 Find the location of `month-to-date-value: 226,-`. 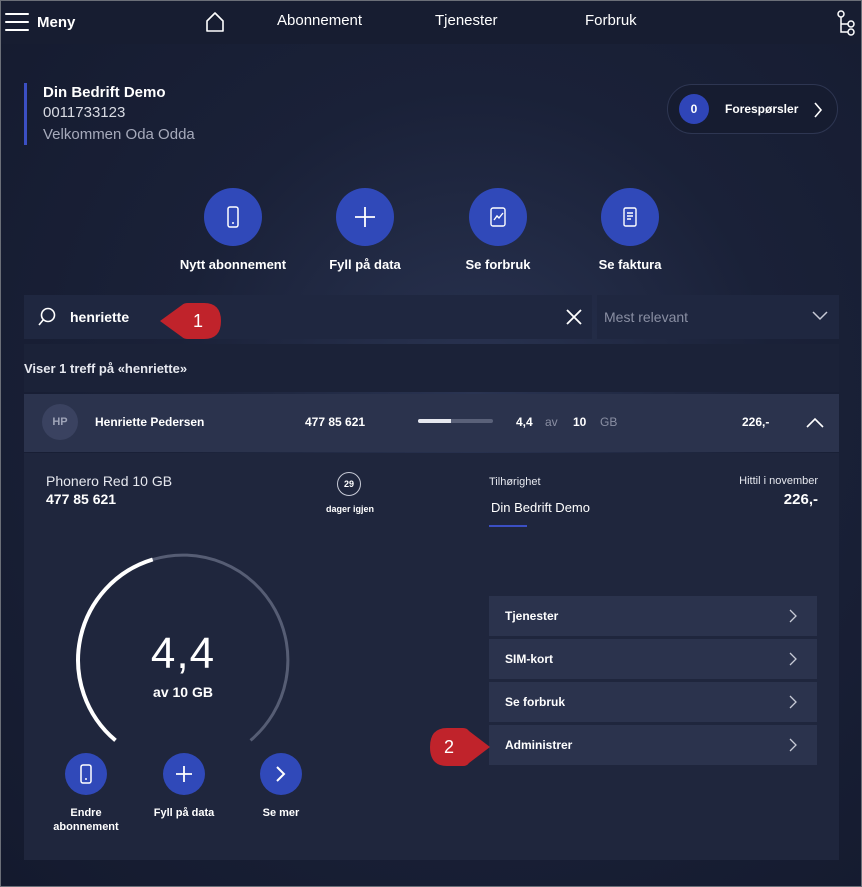

month-to-date-value: 226,- is located at coordinates (800, 499).